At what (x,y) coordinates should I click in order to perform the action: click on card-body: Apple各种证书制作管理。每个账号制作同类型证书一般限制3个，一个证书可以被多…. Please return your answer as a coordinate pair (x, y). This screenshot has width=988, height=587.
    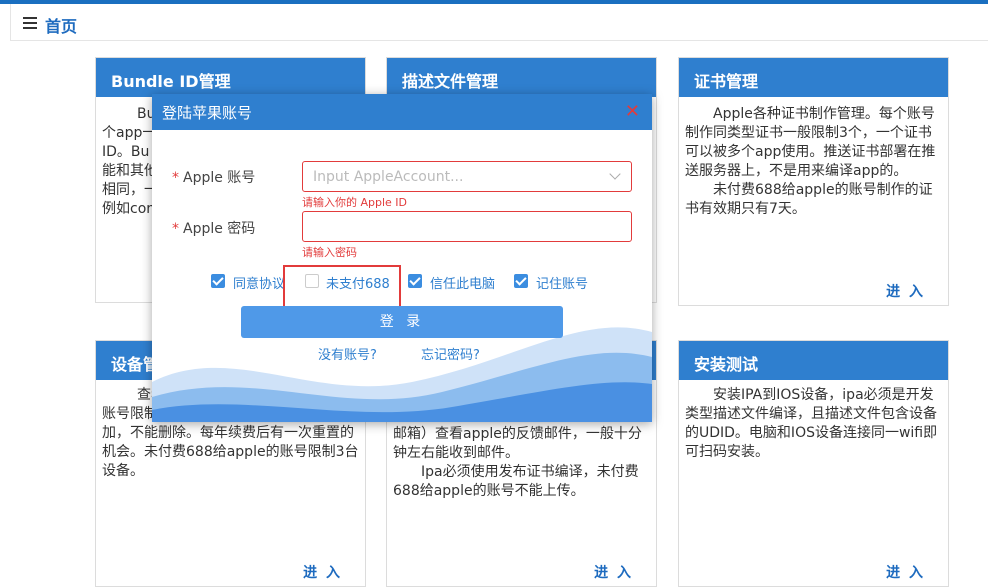
    Looking at the image, I should click on (813, 158).